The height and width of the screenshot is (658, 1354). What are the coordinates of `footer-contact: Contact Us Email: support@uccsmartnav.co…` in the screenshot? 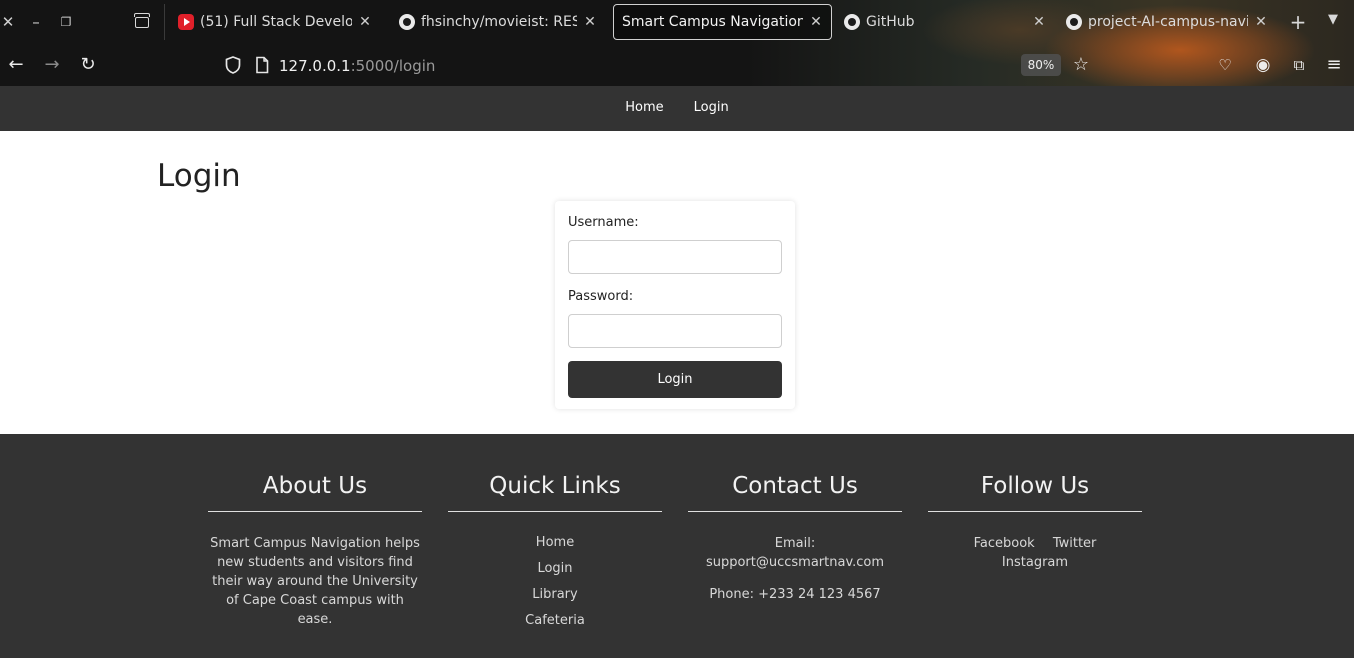 It's located at (795, 544).